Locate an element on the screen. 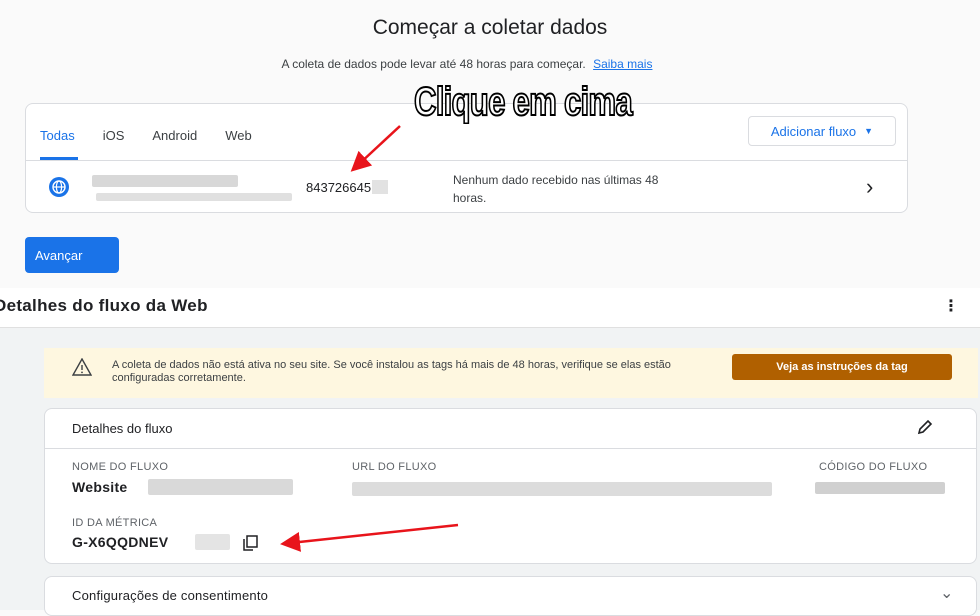 The width and height of the screenshot is (980, 616). measurement-id-value: G-X6QQDNEV is located at coordinates (120, 542).